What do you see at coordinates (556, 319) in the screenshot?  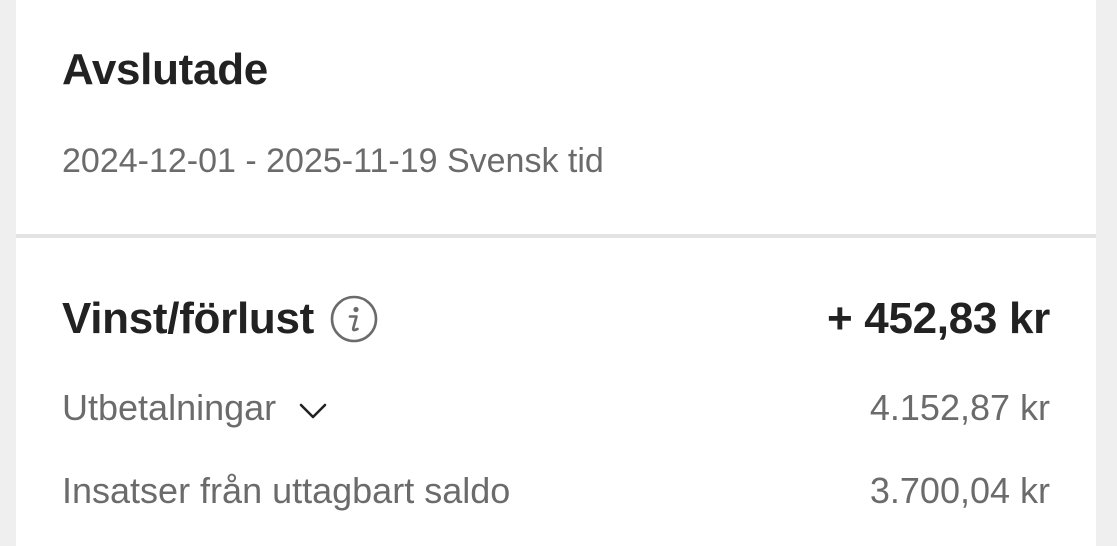 I see `profit-loss-row: Vinst/förlust + 452,83 kr` at bounding box center [556, 319].